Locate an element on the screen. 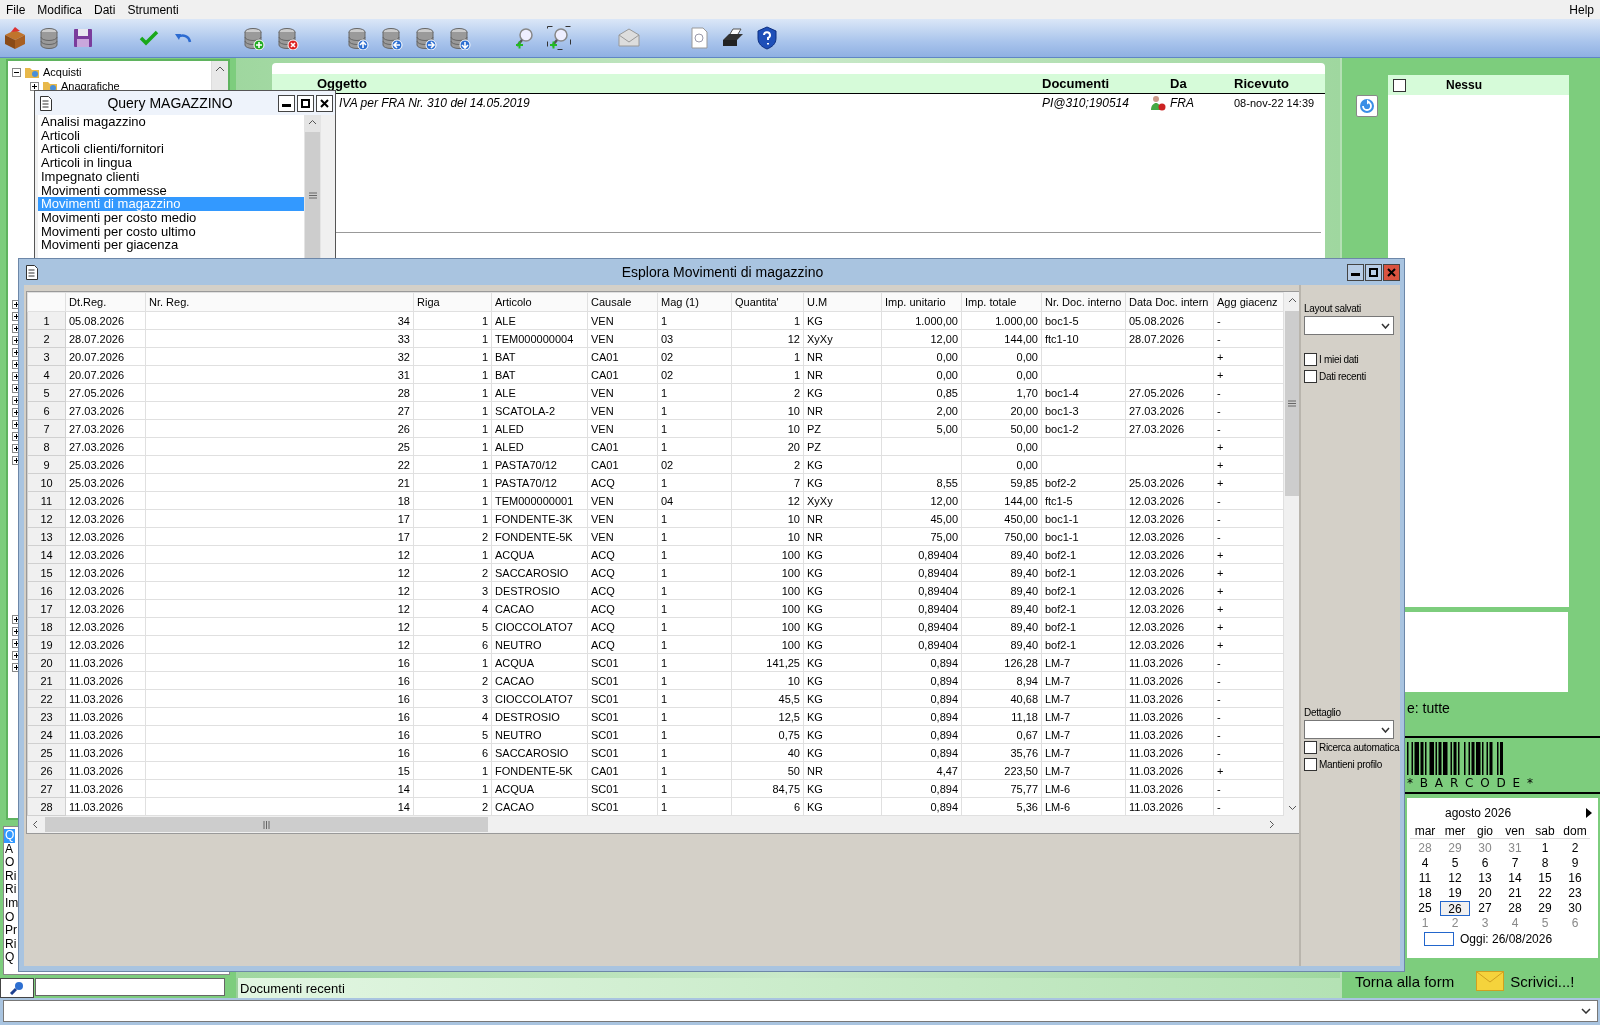  link: Torna alla form is located at coordinates (1405, 981).